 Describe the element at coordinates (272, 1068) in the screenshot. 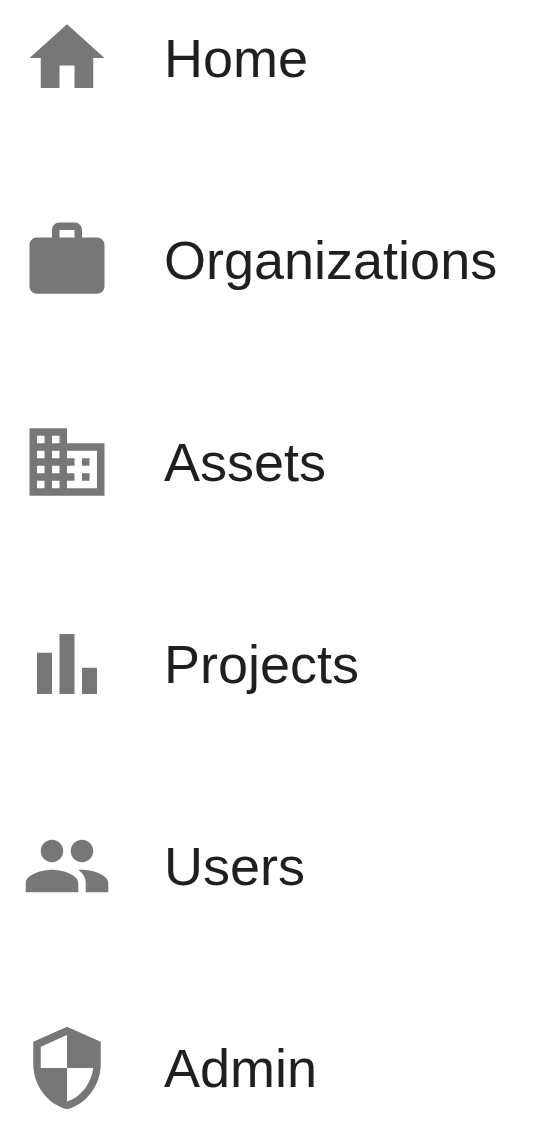

I see `nav-item: Admin` at that location.